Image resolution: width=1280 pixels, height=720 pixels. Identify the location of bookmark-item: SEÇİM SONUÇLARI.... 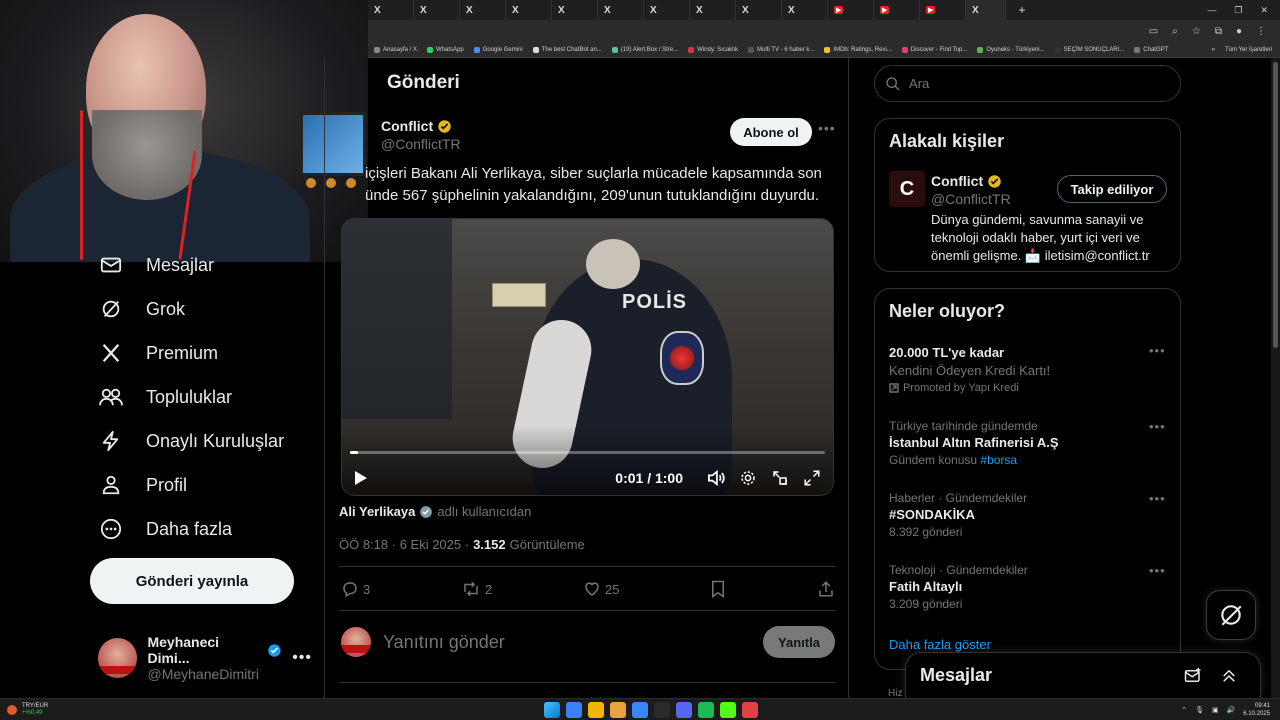
(1089, 49).